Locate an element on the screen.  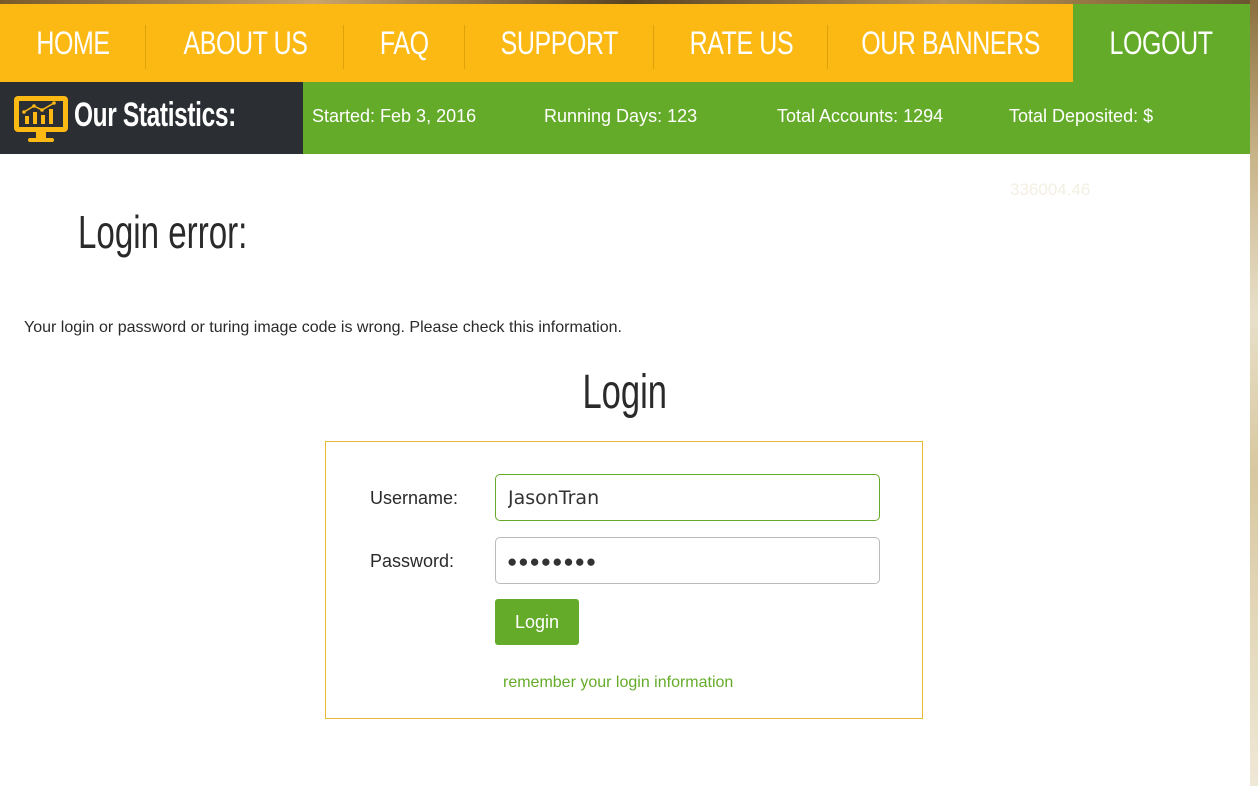
nav-about-label: ABOUT US is located at coordinates (245, 42).